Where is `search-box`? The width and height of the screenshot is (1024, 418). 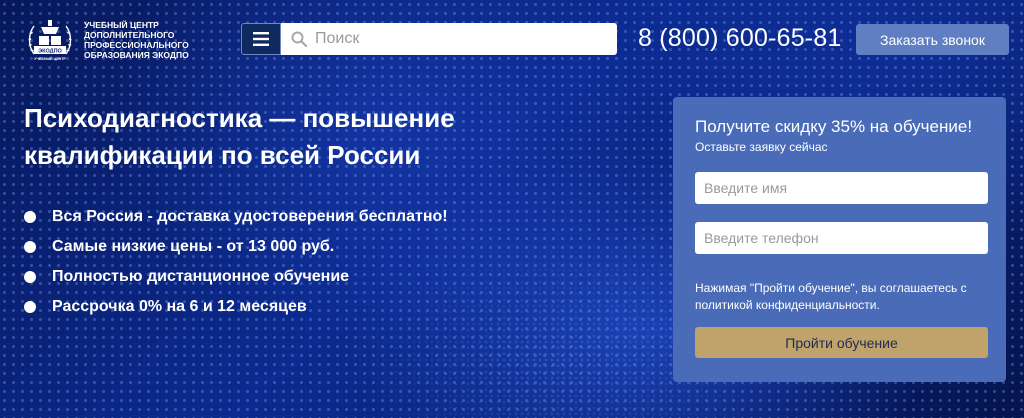
search-box is located at coordinates (449, 39).